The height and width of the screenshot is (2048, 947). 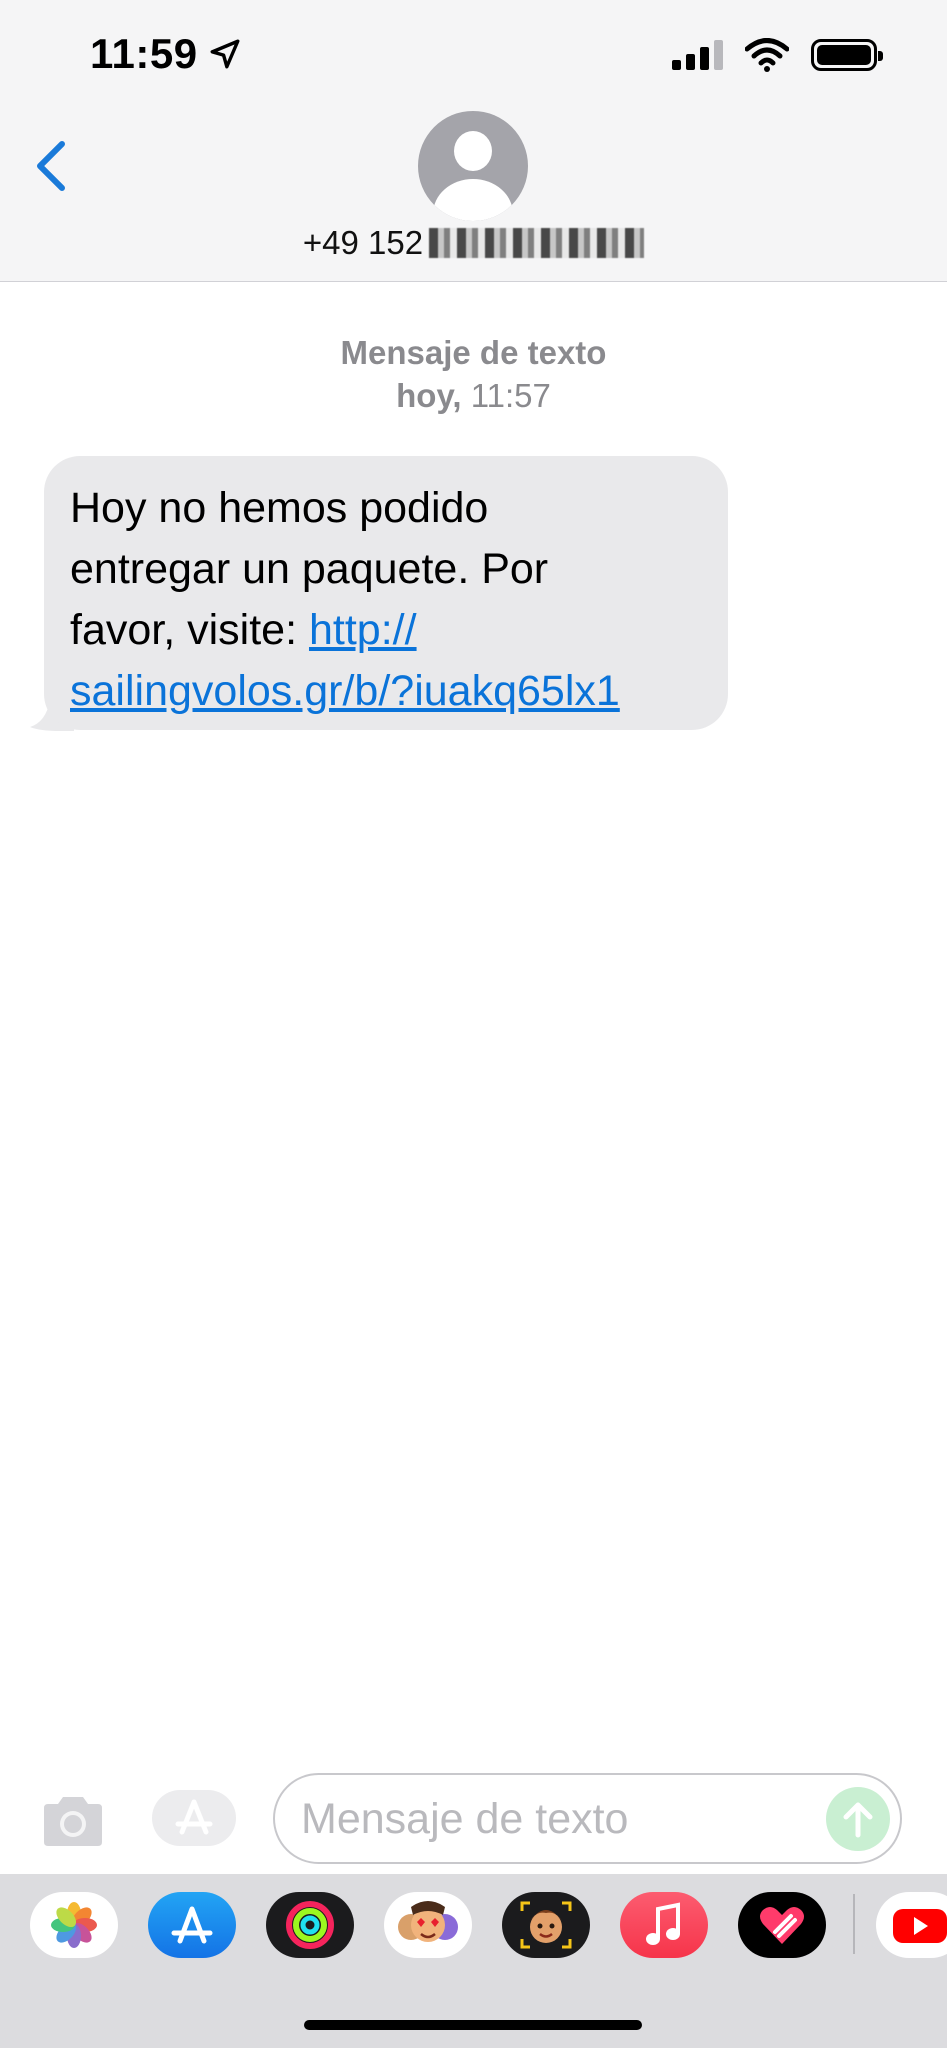 What do you see at coordinates (473, 151) in the screenshot?
I see `avatar-head` at bounding box center [473, 151].